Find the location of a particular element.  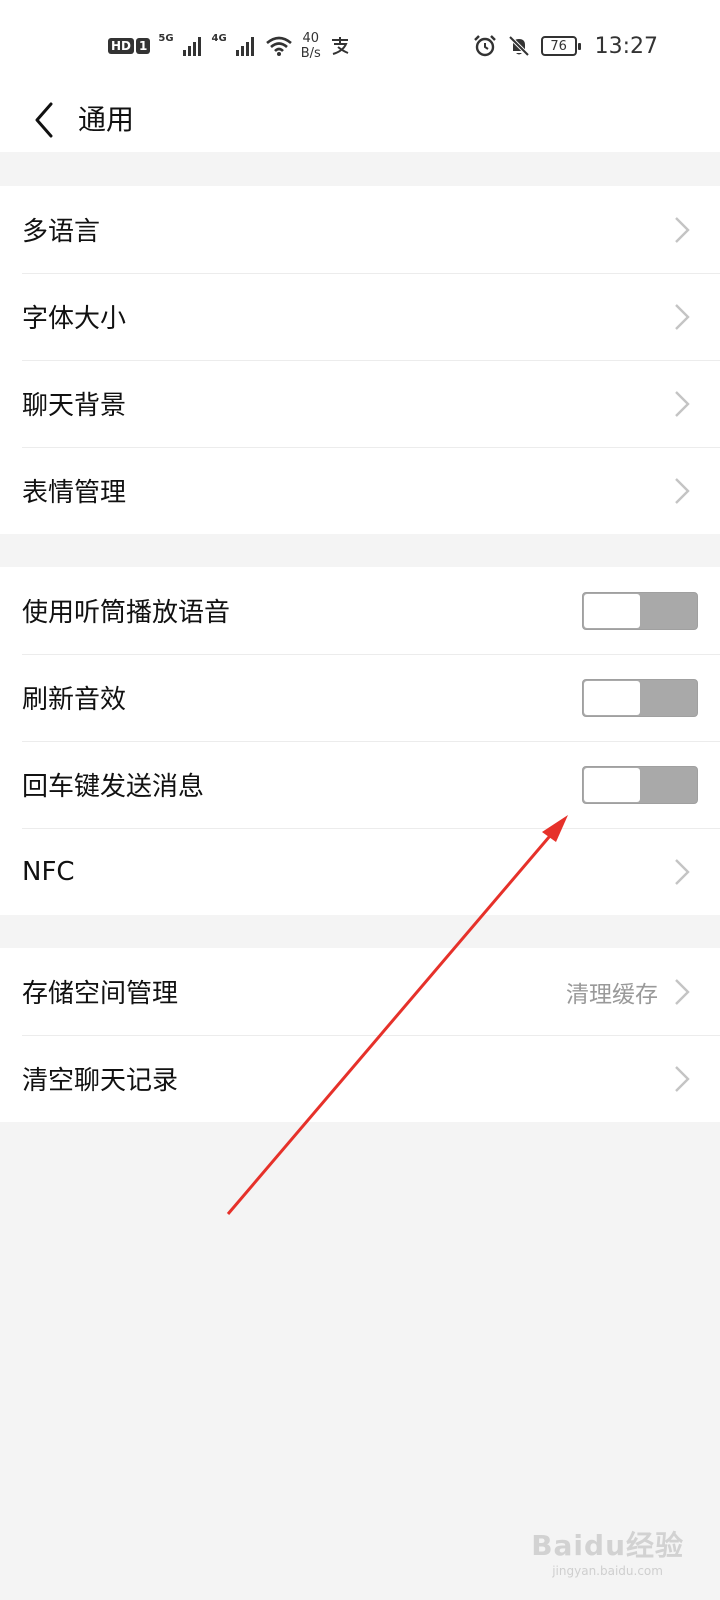

row-clear-chat-history-label: 清空聊天记录 is located at coordinates (100, 1081).